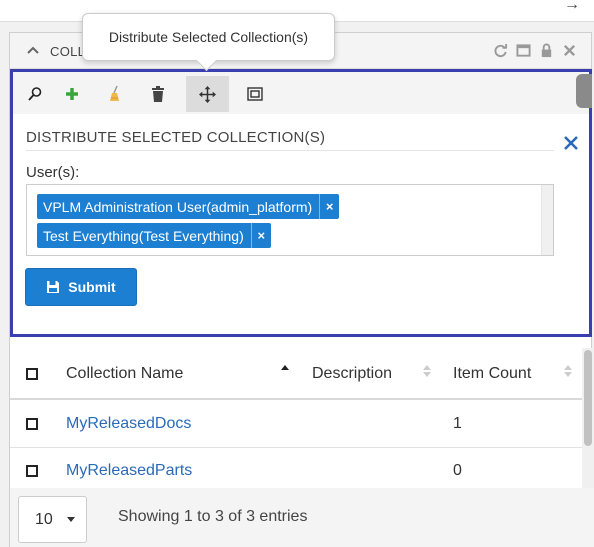 The height and width of the screenshot is (547, 594). What do you see at coordinates (33, 50) in the screenshot?
I see `chevron-up-icon` at bounding box center [33, 50].